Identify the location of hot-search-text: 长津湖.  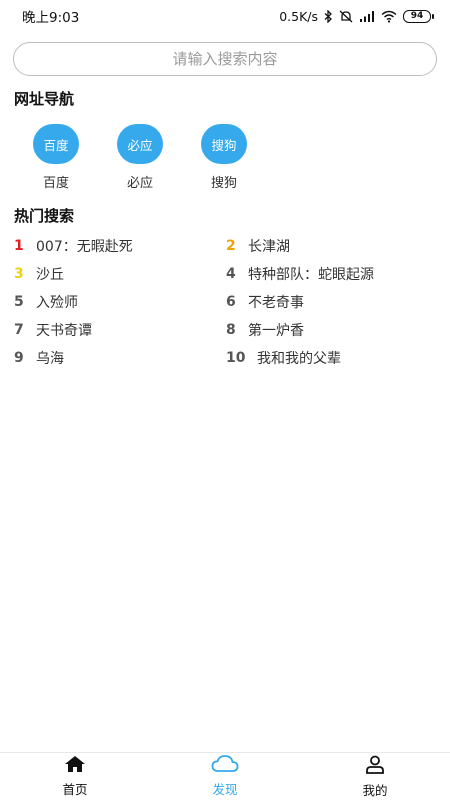
(269, 246).